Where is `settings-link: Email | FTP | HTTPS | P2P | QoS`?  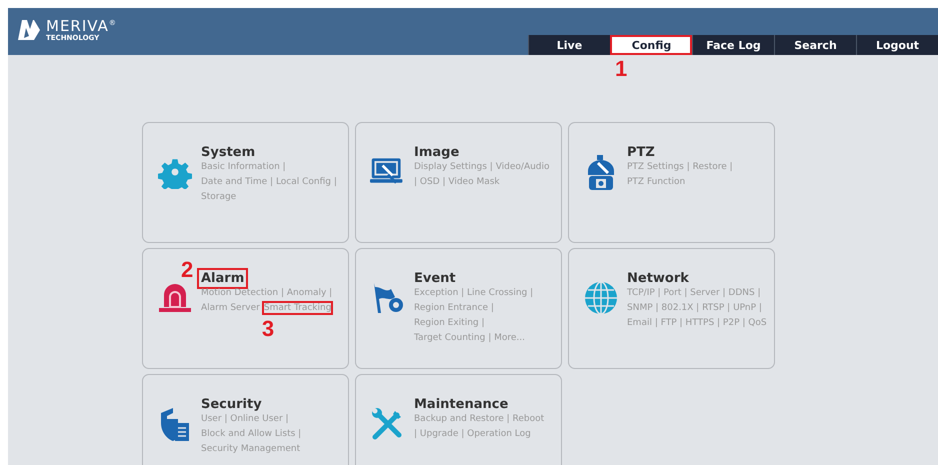
settings-link: Email | FTP | HTTPS | P2P | QoS is located at coordinates (697, 323).